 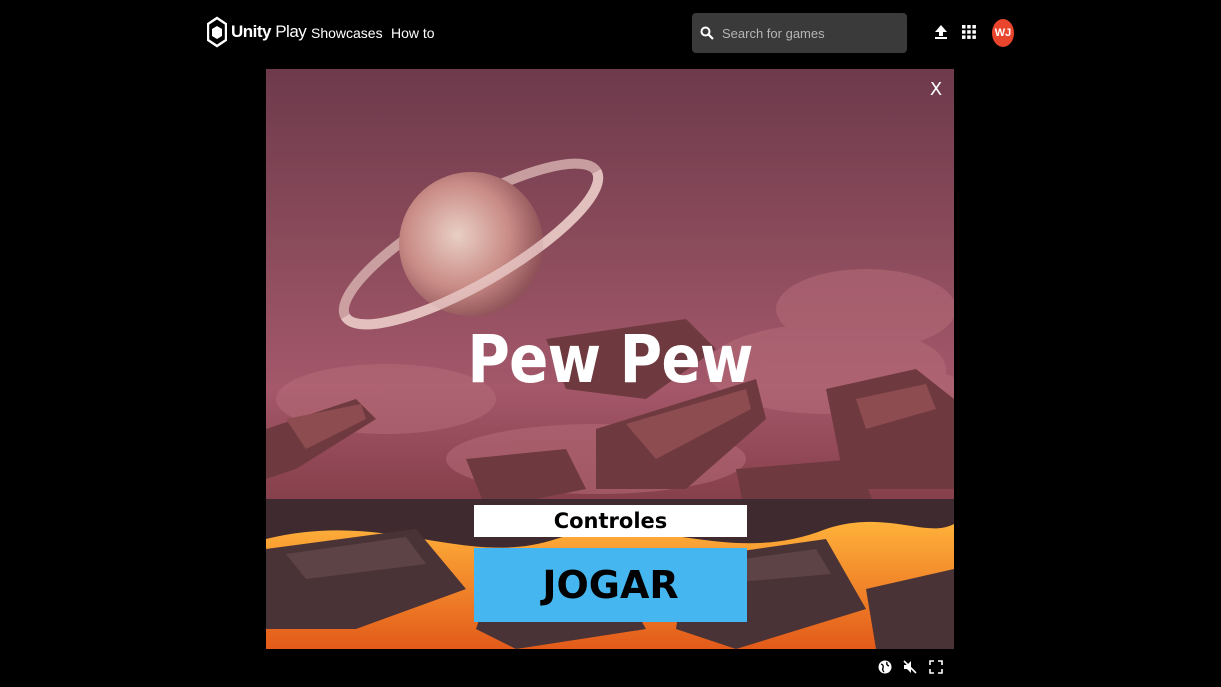 I want to click on logo-text: Unity Play, so click(x=269, y=31).